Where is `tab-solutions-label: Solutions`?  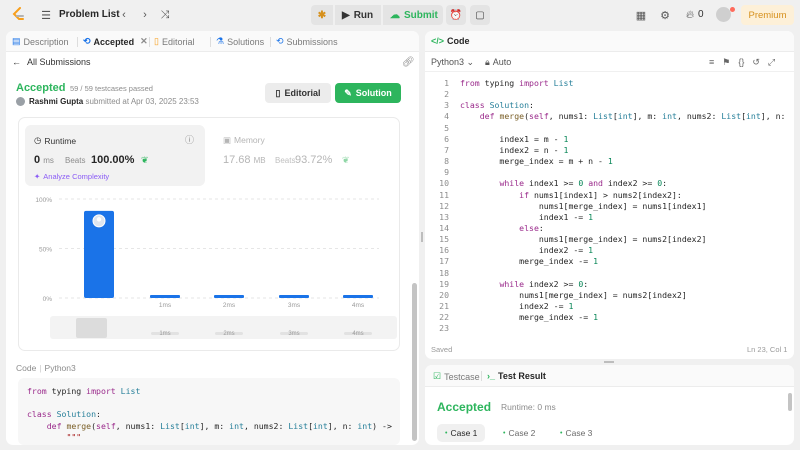 tab-solutions-label: Solutions is located at coordinates (246, 41).